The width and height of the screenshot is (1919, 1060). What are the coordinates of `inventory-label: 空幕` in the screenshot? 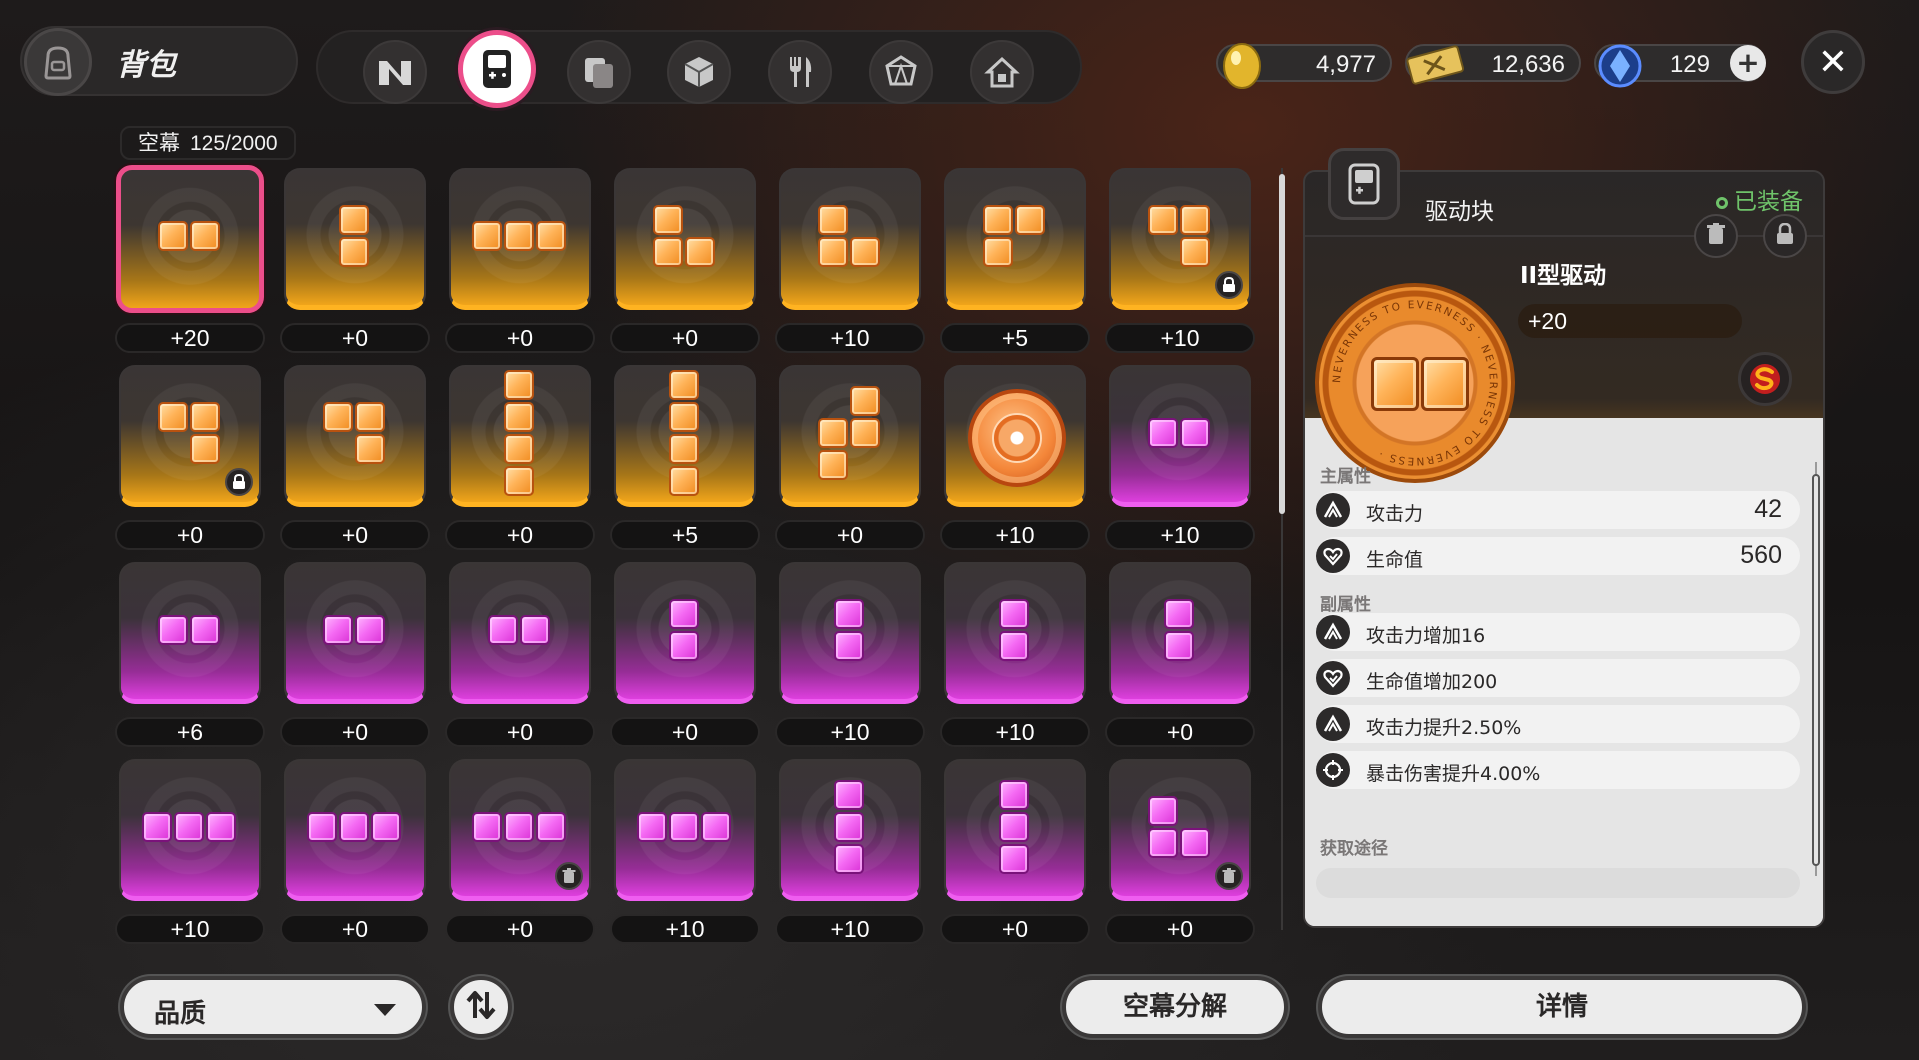 It's located at (159, 143).